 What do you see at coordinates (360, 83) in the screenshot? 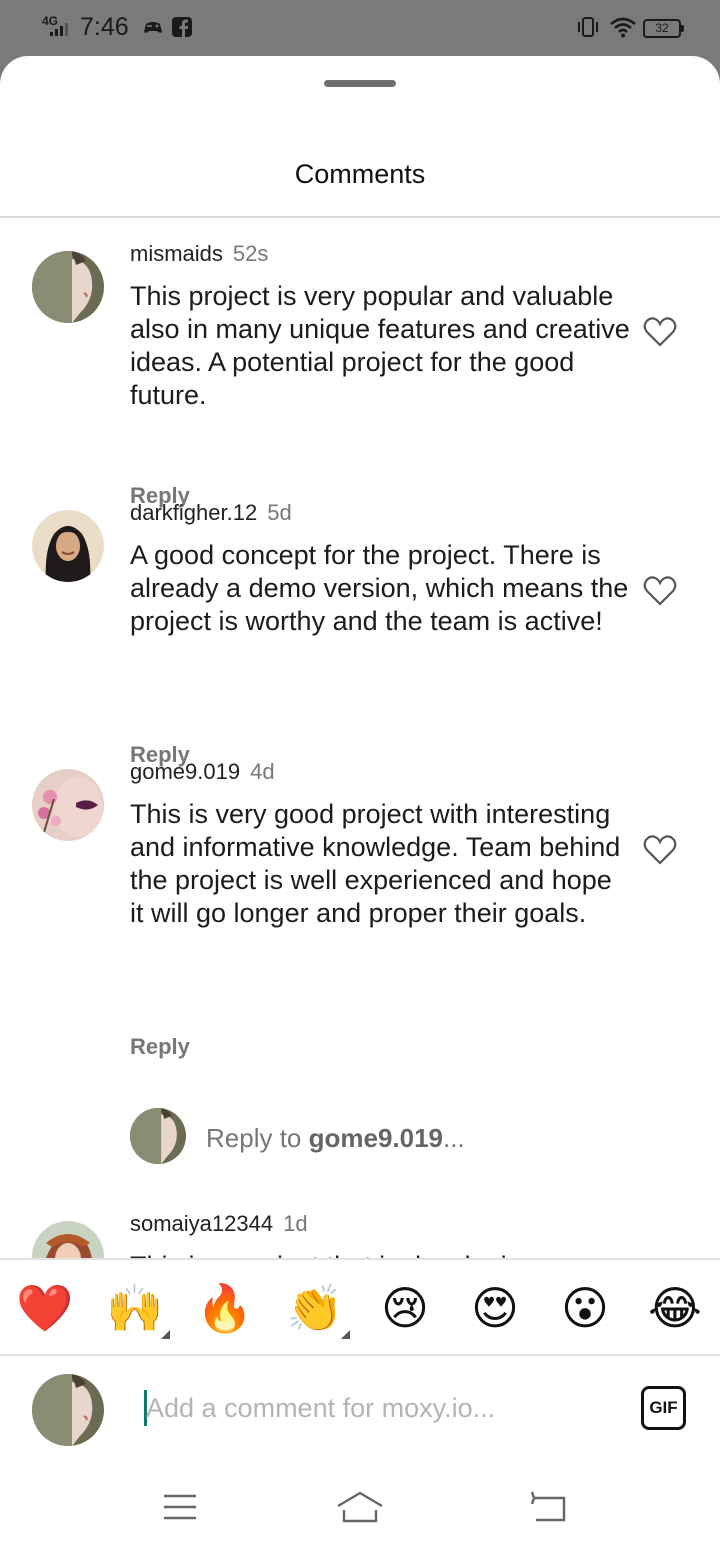
I see `sheet-drag-handle` at bounding box center [360, 83].